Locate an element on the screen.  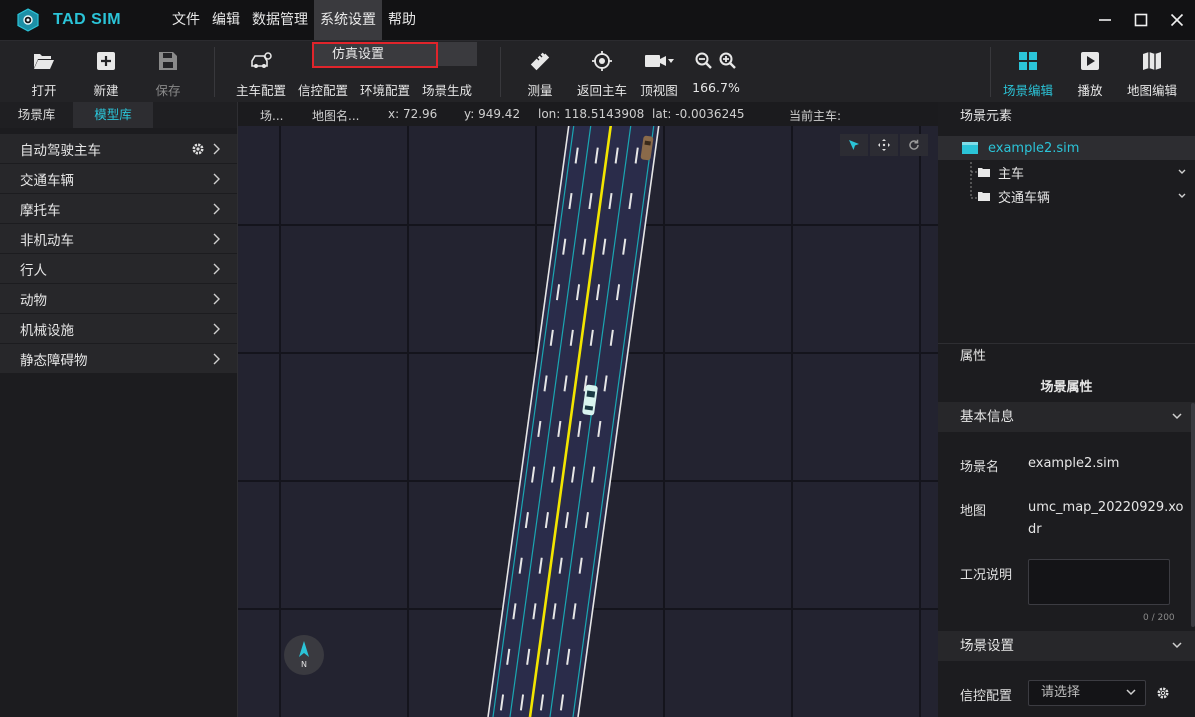
scene-settings-section: 场景设置 is located at coordinates (1066, 646).